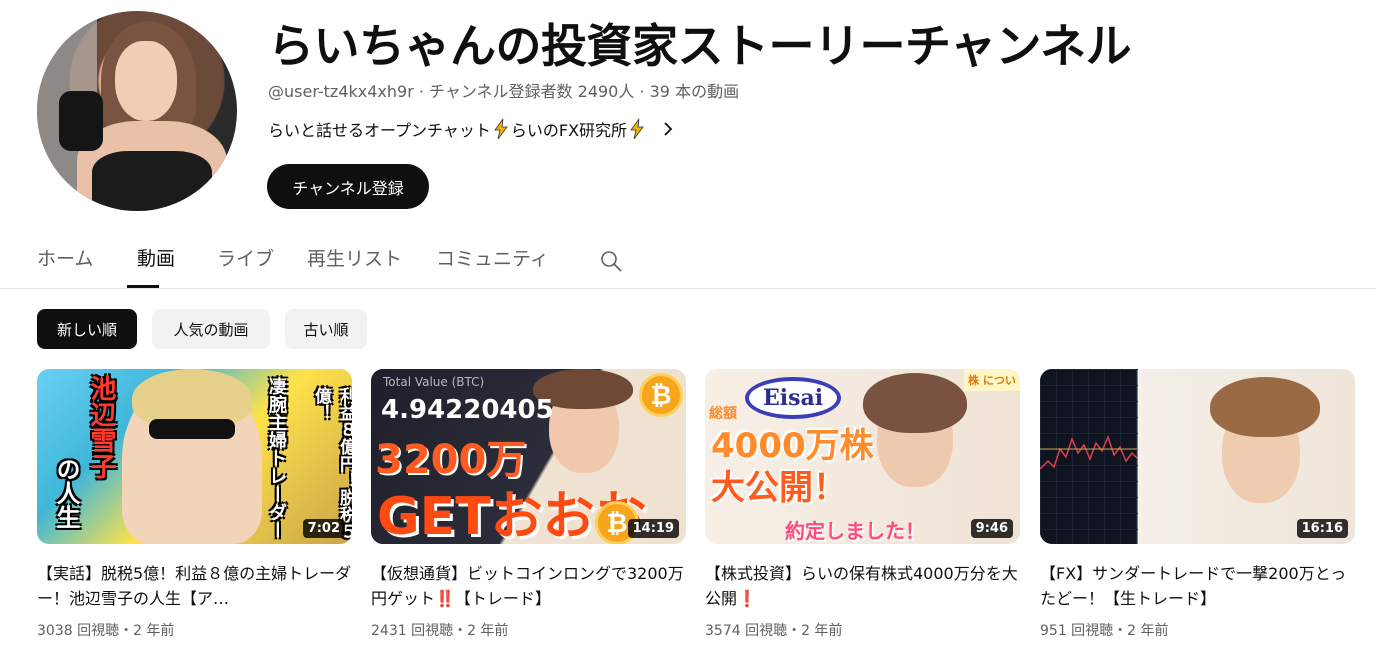 The width and height of the screenshot is (1376, 658). Describe the element at coordinates (326, 329) in the screenshot. I see `chip-oldest: 古い順` at that location.